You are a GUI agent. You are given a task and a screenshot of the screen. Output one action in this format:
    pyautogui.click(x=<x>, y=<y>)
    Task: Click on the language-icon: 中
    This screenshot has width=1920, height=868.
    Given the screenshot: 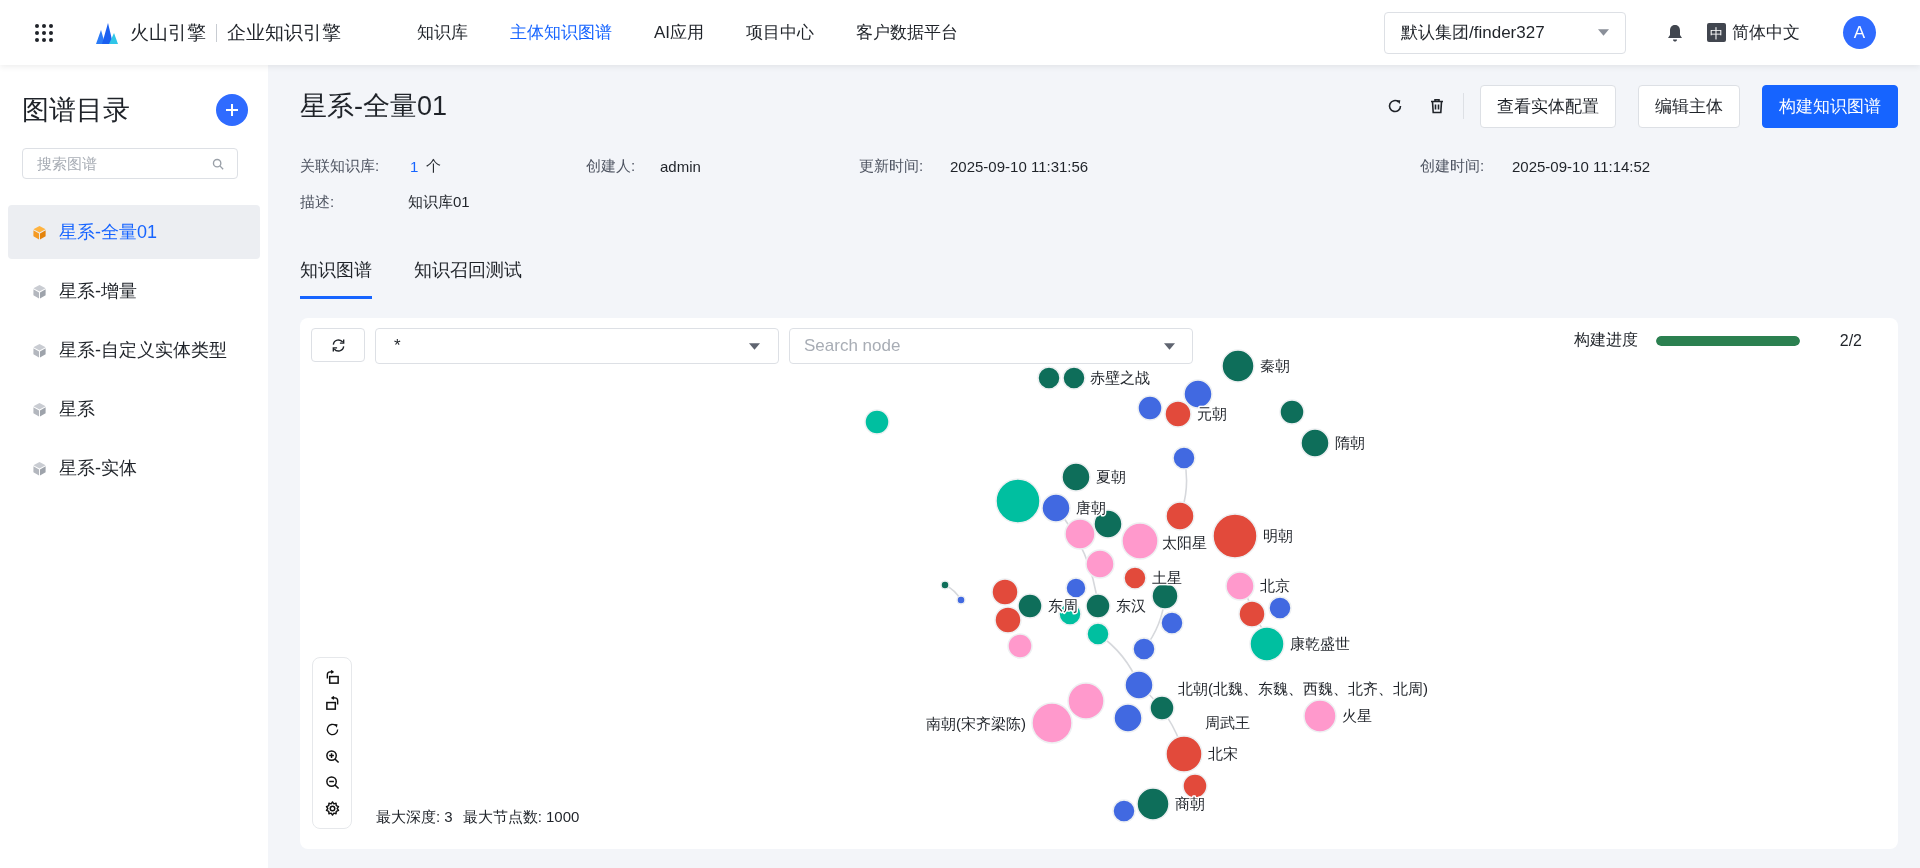 What is the action you would take?
    pyautogui.click(x=1716, y=32)
    